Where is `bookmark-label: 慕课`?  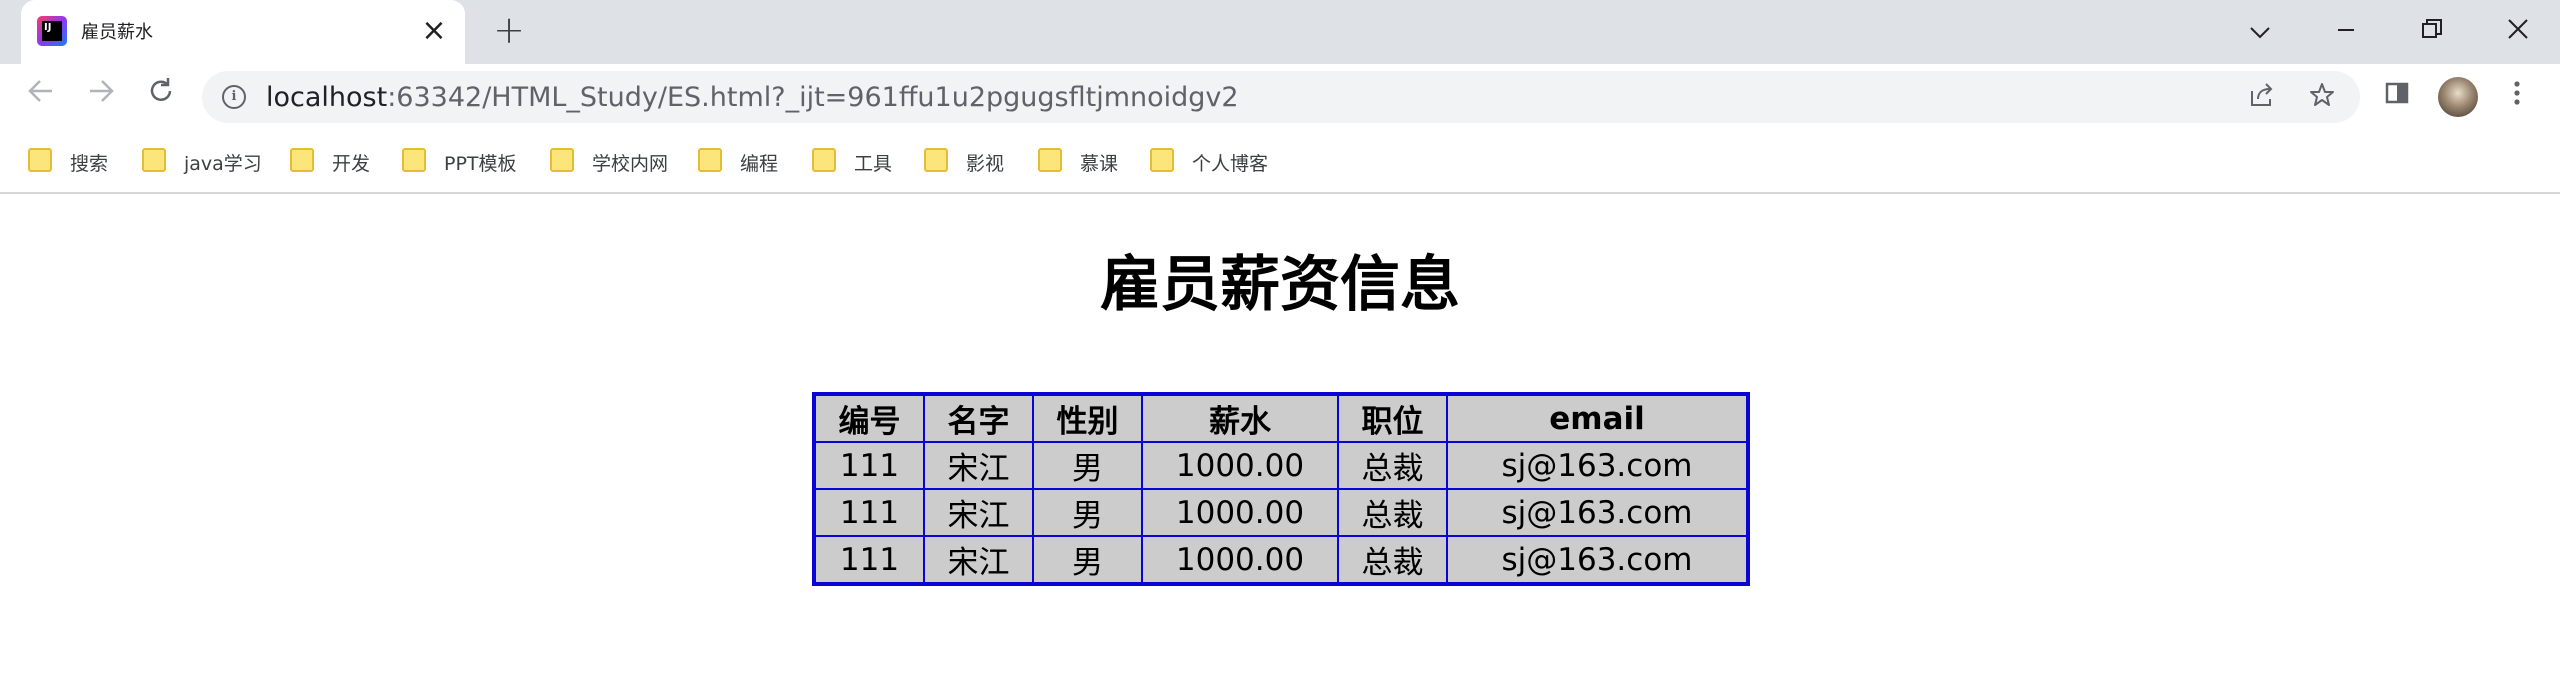 bookmark-label: 慕课 is located at coordinates (1099, 164).